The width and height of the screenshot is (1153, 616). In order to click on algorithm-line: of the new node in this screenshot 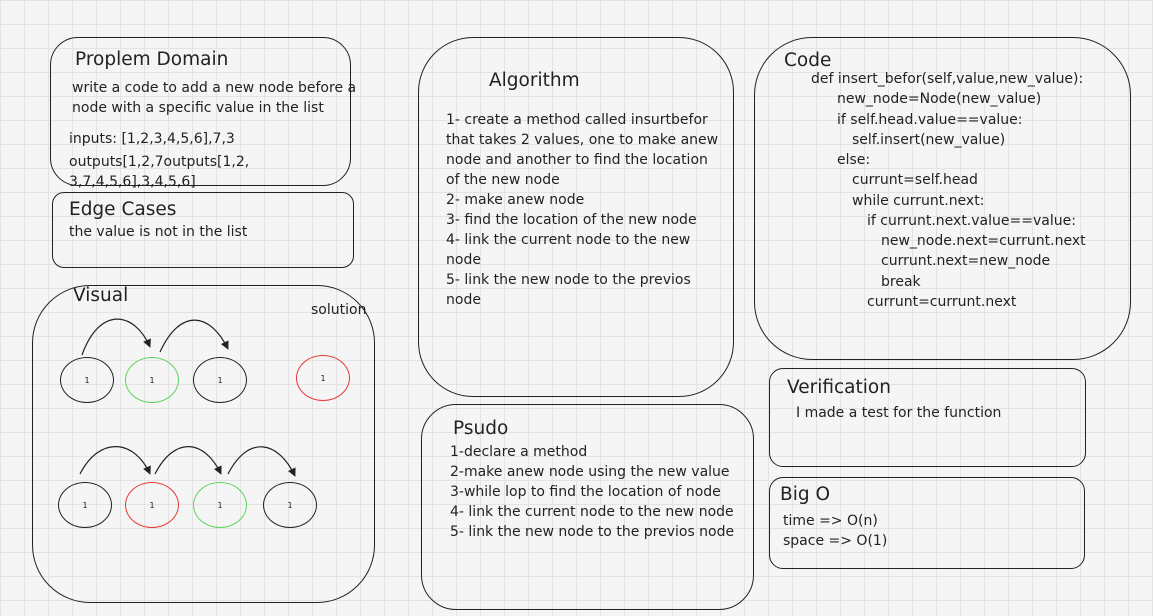, I will do `click(503, 180)`.